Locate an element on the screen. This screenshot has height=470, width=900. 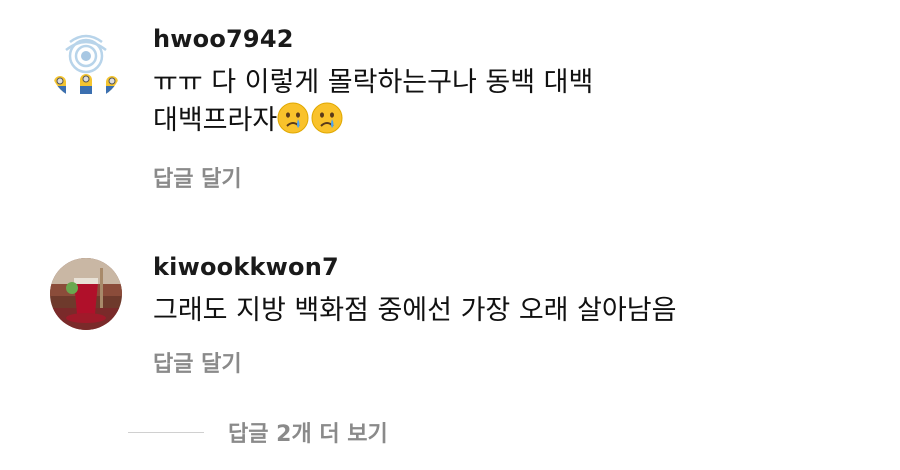
view-more-replies-button: 답글 2개 더 보기 is located at coordinates (258, 432).